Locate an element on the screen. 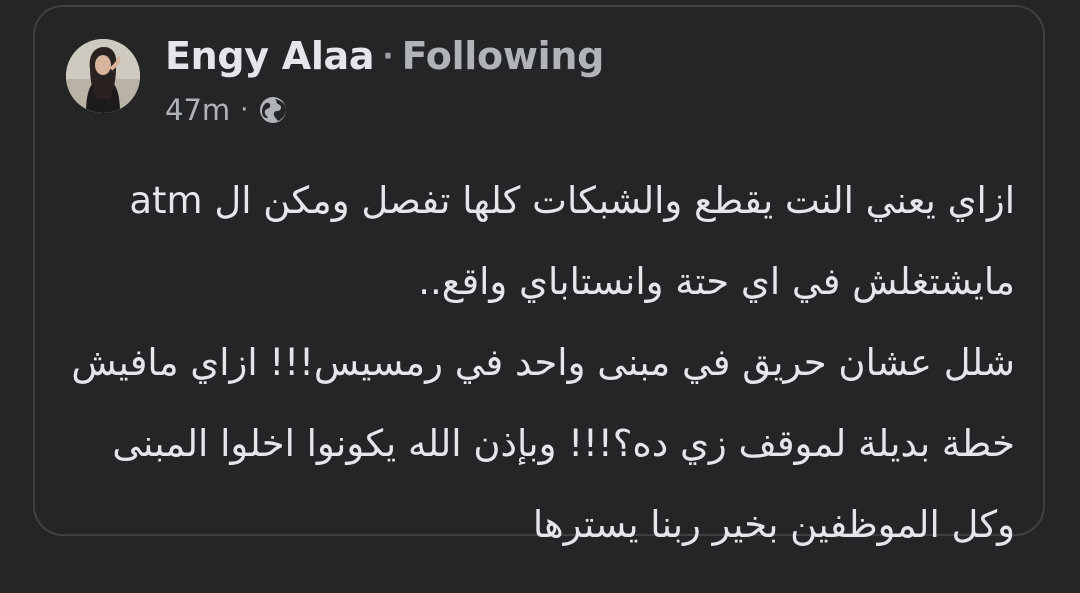  post-header: Engy Alaa · Following is located at coordinates (384, 56).